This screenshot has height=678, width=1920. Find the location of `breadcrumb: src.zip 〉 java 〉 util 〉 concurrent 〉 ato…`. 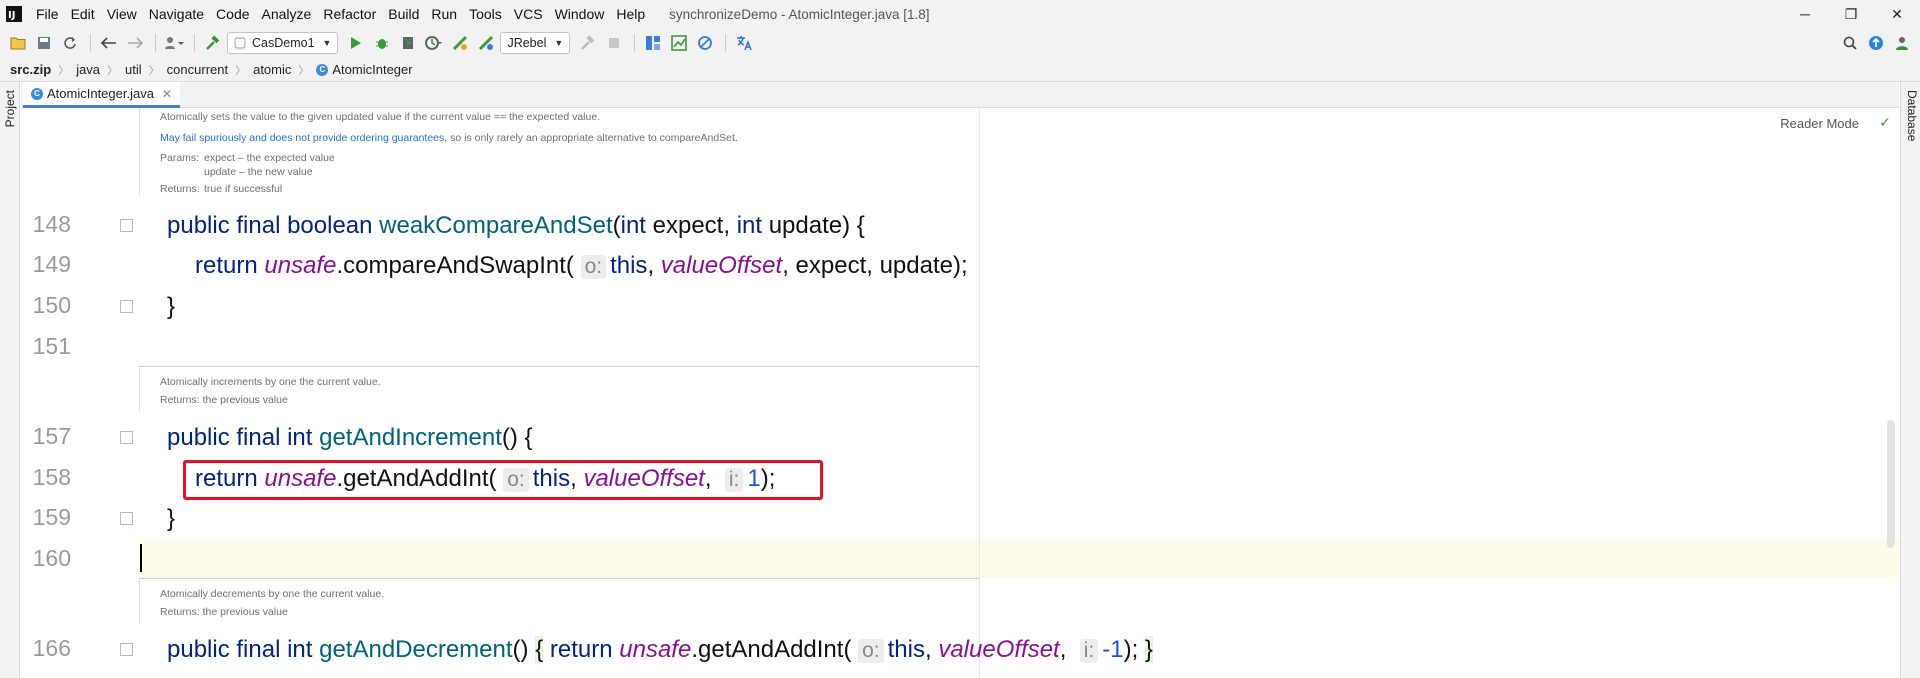

breadcrumb: src.zip 〉 java 〉 util 〉 concurrent 〉 ato… is located at coordinates (960, 70).